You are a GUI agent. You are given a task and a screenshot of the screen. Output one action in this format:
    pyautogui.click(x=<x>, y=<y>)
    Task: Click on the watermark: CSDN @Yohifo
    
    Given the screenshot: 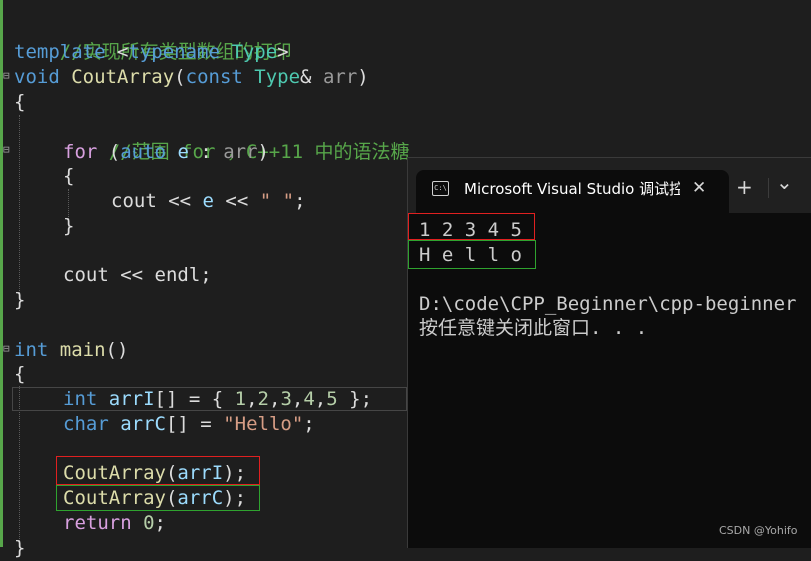 What is the action you would take?
    pyautogui.click(x=758, y=530)
    